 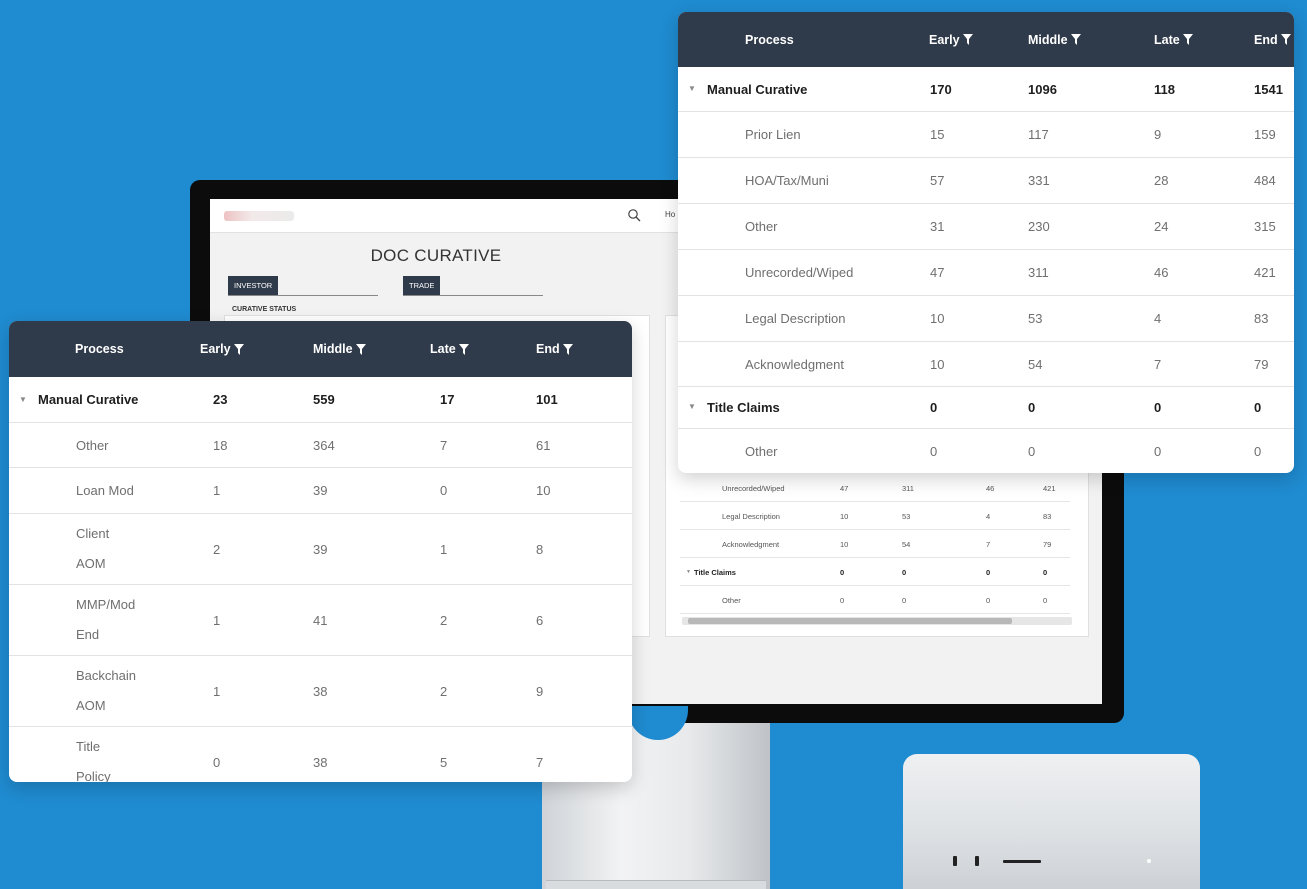 I want to click on table-row: Other 18 364 7 61, so click(x=320, y=445).